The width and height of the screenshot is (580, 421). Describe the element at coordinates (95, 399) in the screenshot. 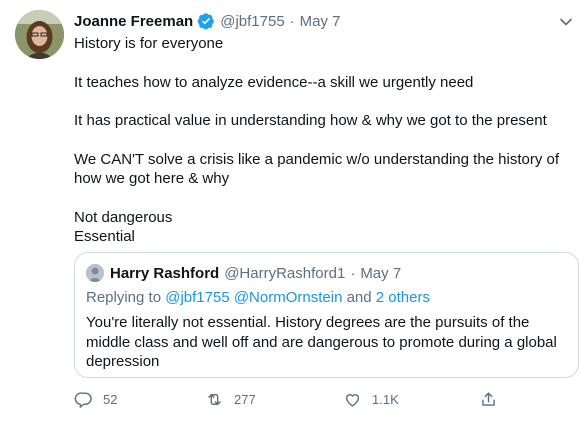

I see `reply-button: 52` at that location.